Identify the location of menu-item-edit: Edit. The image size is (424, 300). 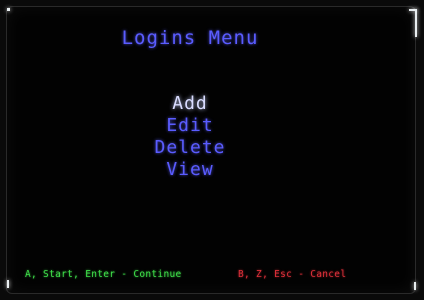
(190, 126).